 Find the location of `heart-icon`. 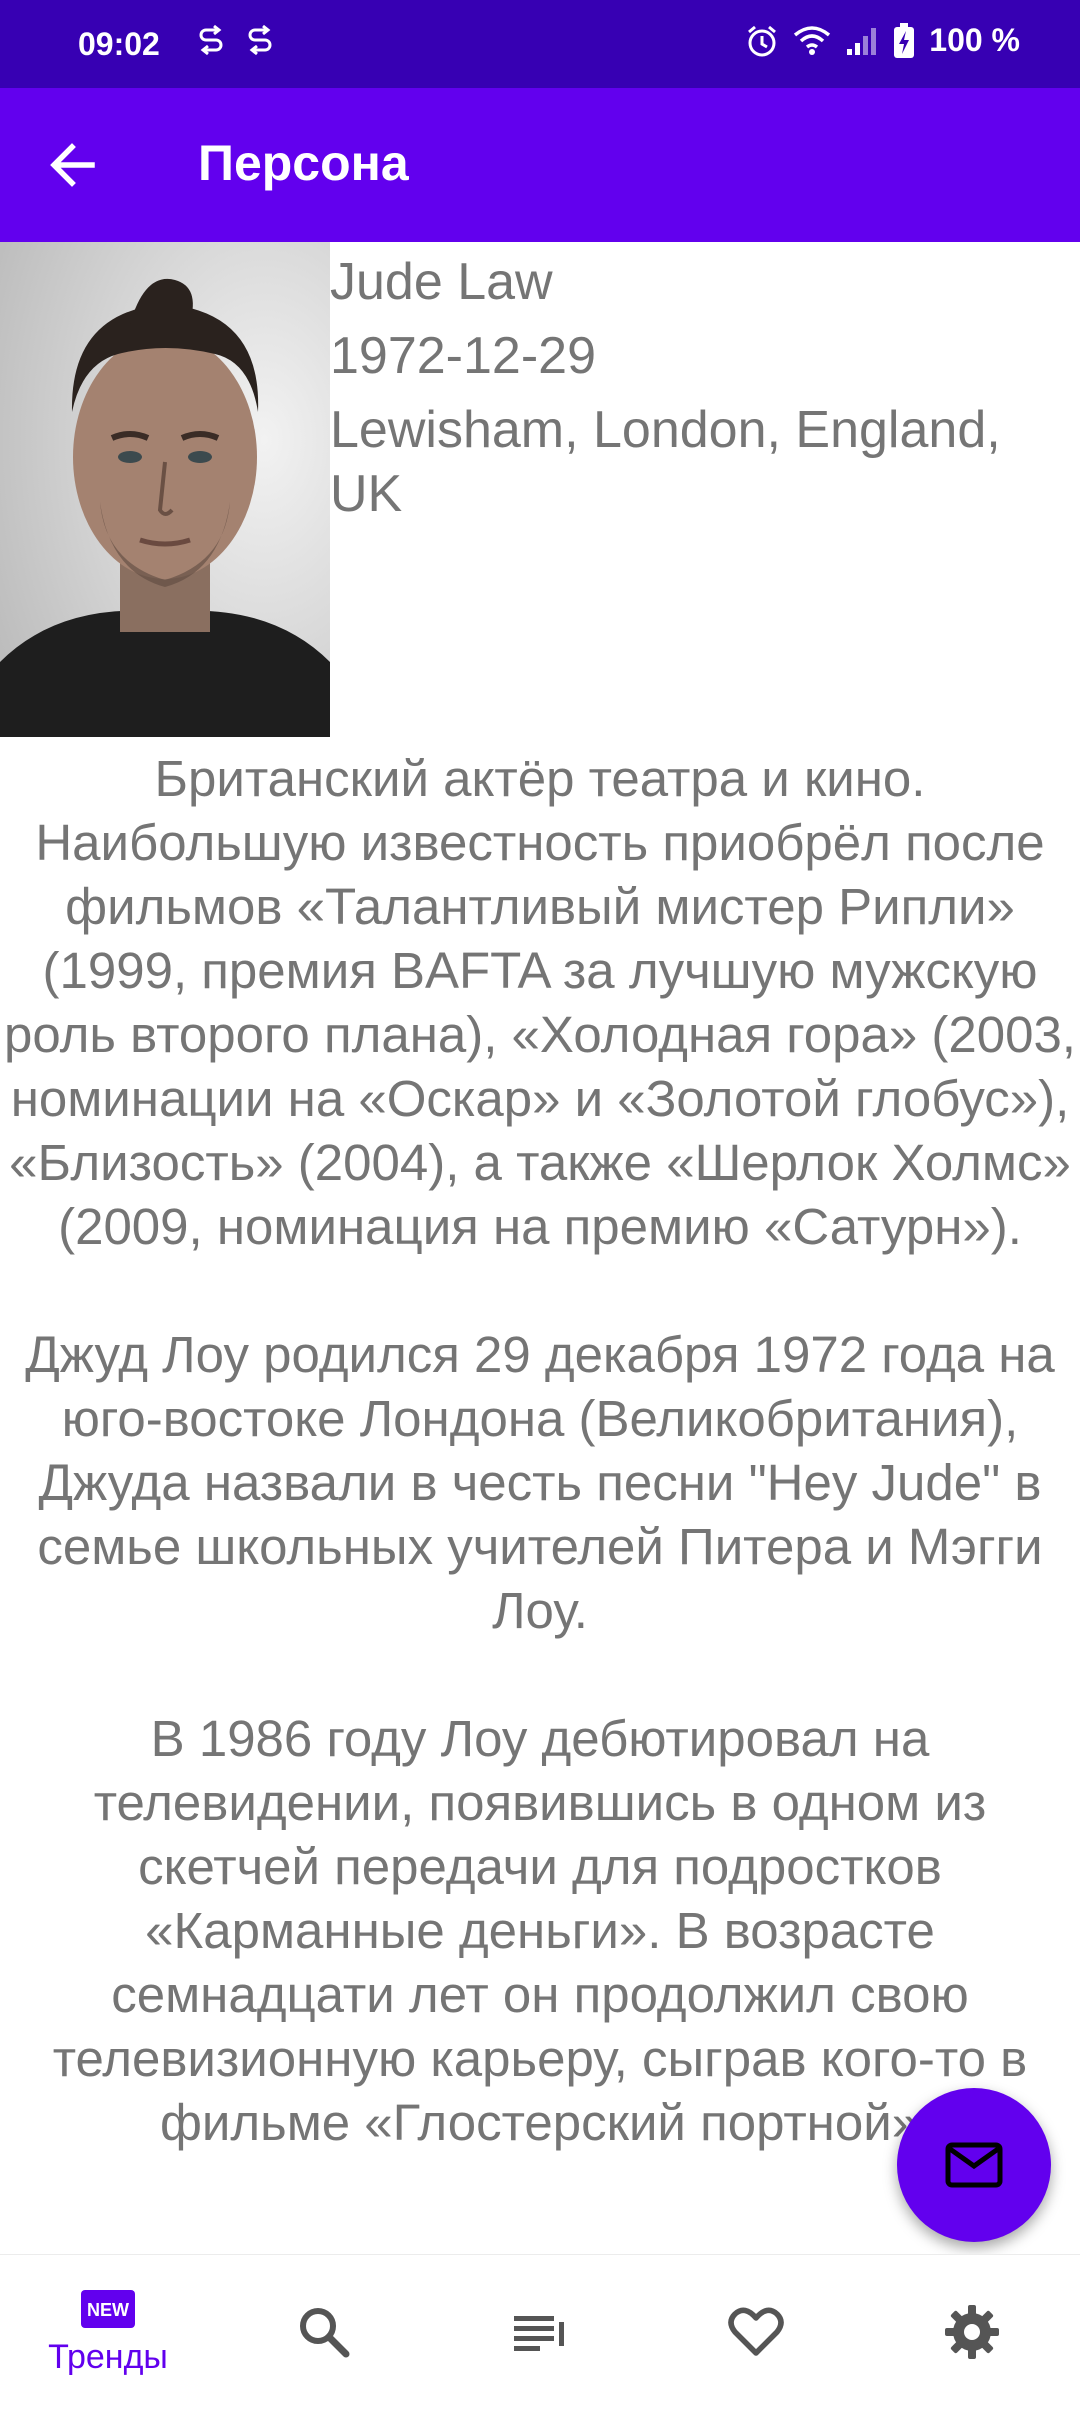

heart-icon is located at coordinates (756, 2331).